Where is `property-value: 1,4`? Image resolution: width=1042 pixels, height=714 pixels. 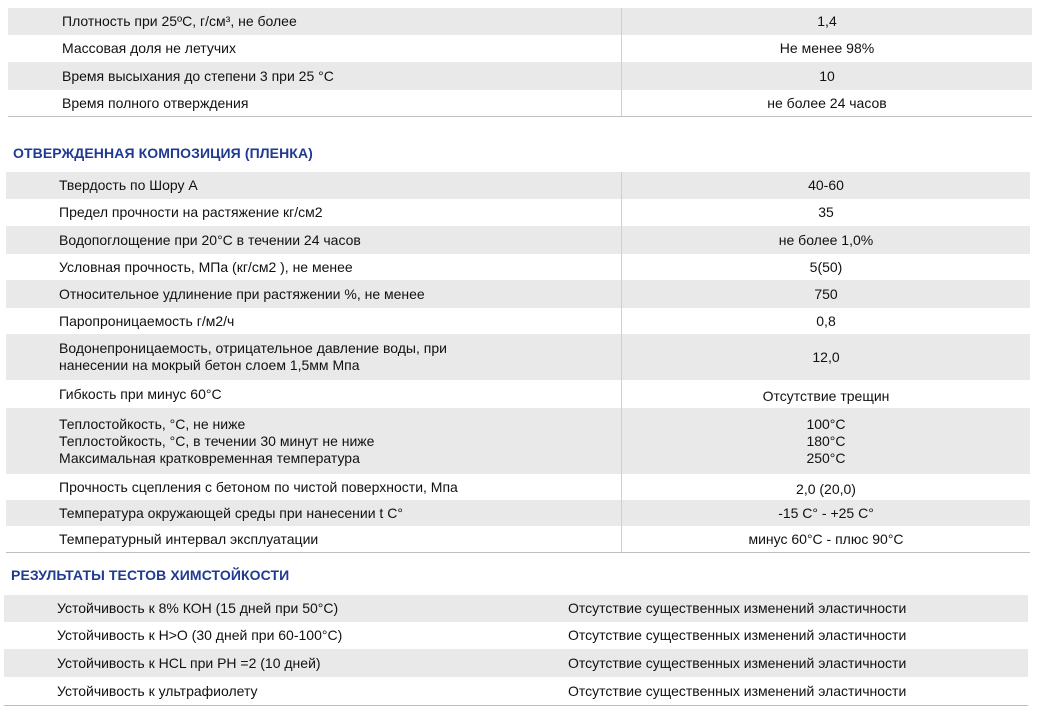
property-value: 1,4 is located at coordinates (827, 21).